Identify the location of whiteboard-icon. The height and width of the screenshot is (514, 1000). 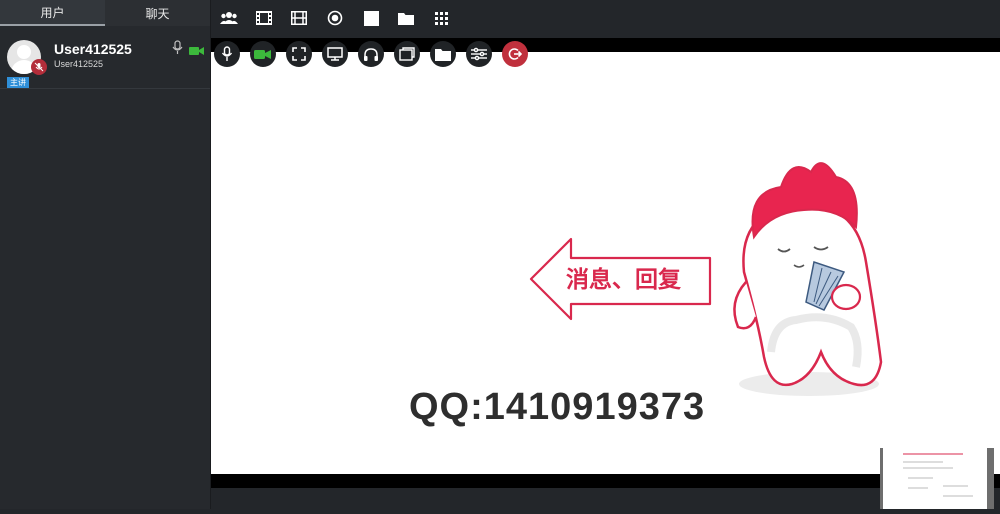
(371, 18).